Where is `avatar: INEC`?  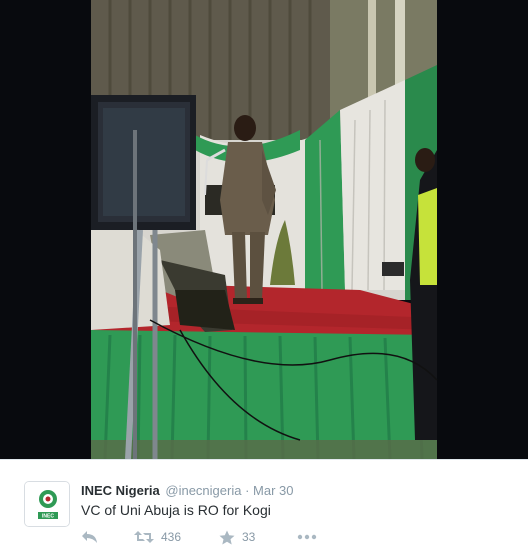 avatar: INEC is located at coordinates (47, 504).